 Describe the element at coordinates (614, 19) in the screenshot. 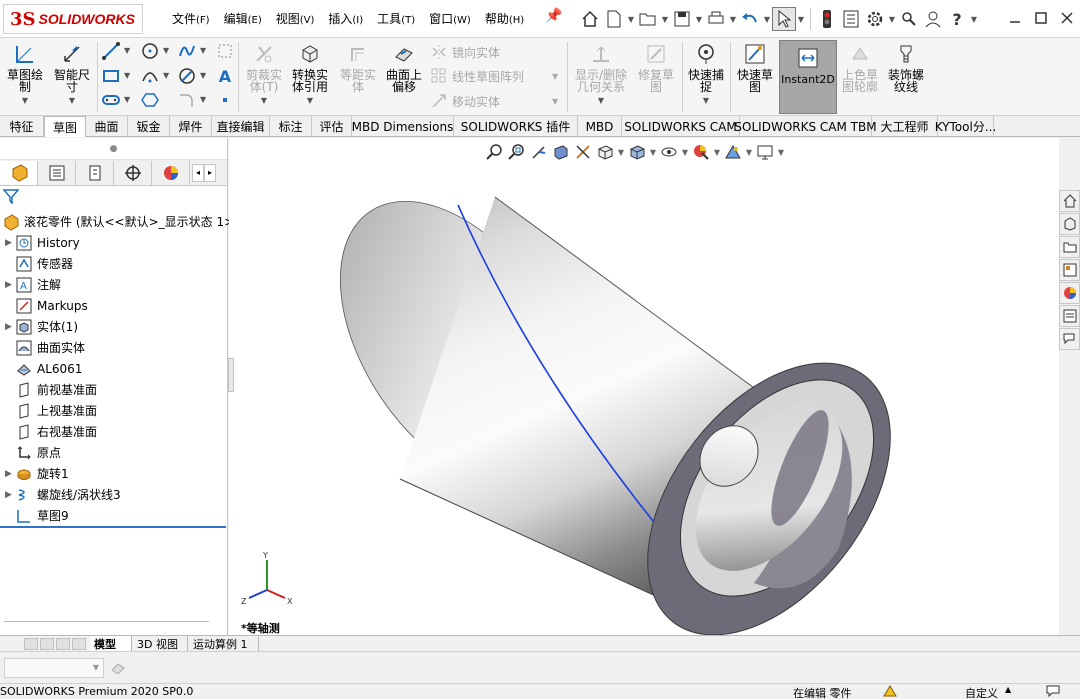

I see `new-document-icon` at that location.